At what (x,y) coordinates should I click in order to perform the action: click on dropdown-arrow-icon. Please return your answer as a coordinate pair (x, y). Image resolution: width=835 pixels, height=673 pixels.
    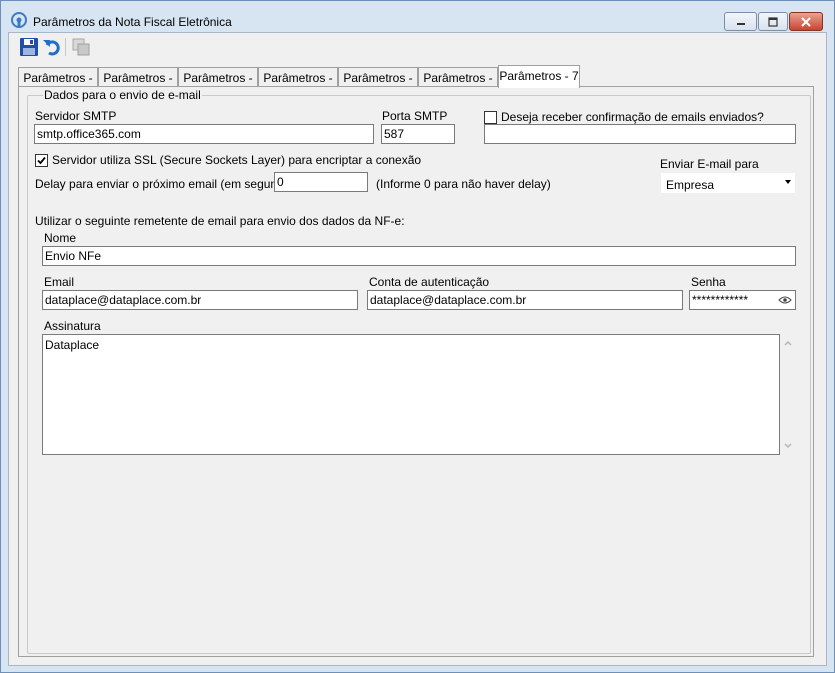
    Looking at the image, I should click on (788, 182).